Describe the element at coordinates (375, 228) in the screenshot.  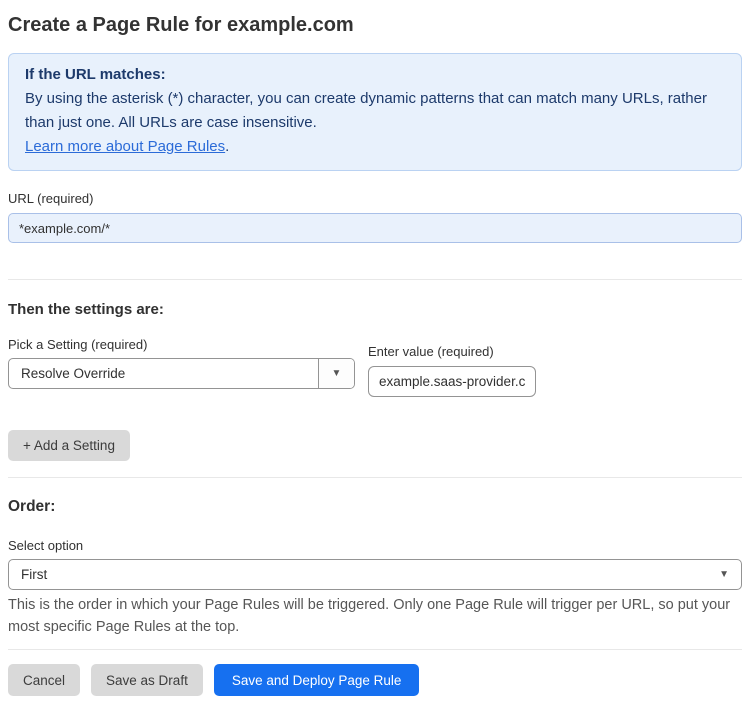
I see `url-input` at that location.